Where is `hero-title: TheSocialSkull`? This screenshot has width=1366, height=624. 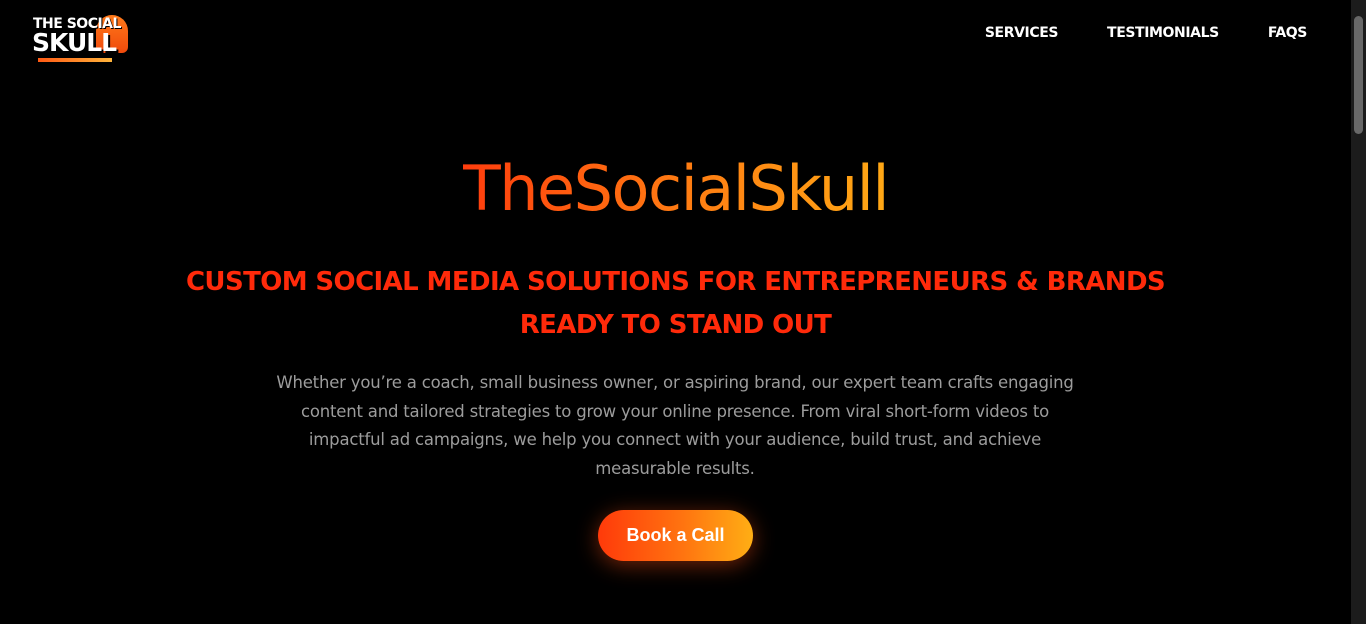
hero-title: TheSocialSkull is located at coordinates (675, 188).